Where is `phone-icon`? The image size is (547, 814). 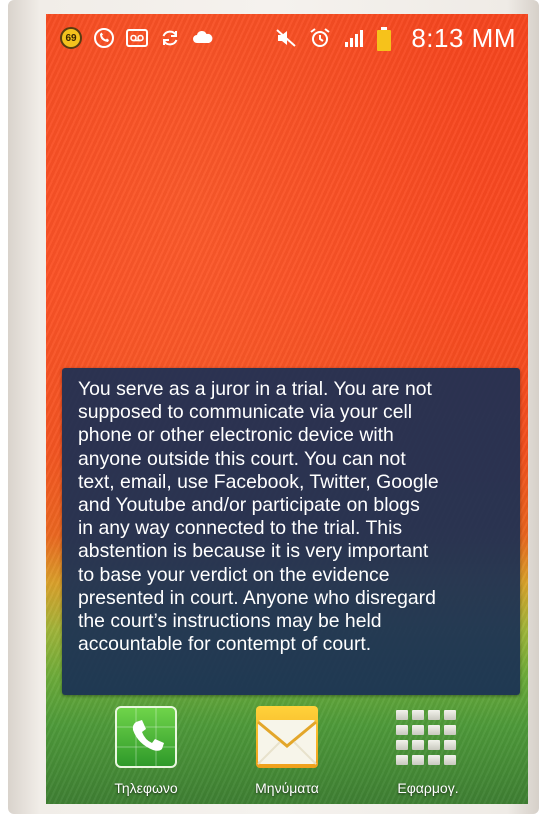
phone-icon is located at coordinates (146, 737).